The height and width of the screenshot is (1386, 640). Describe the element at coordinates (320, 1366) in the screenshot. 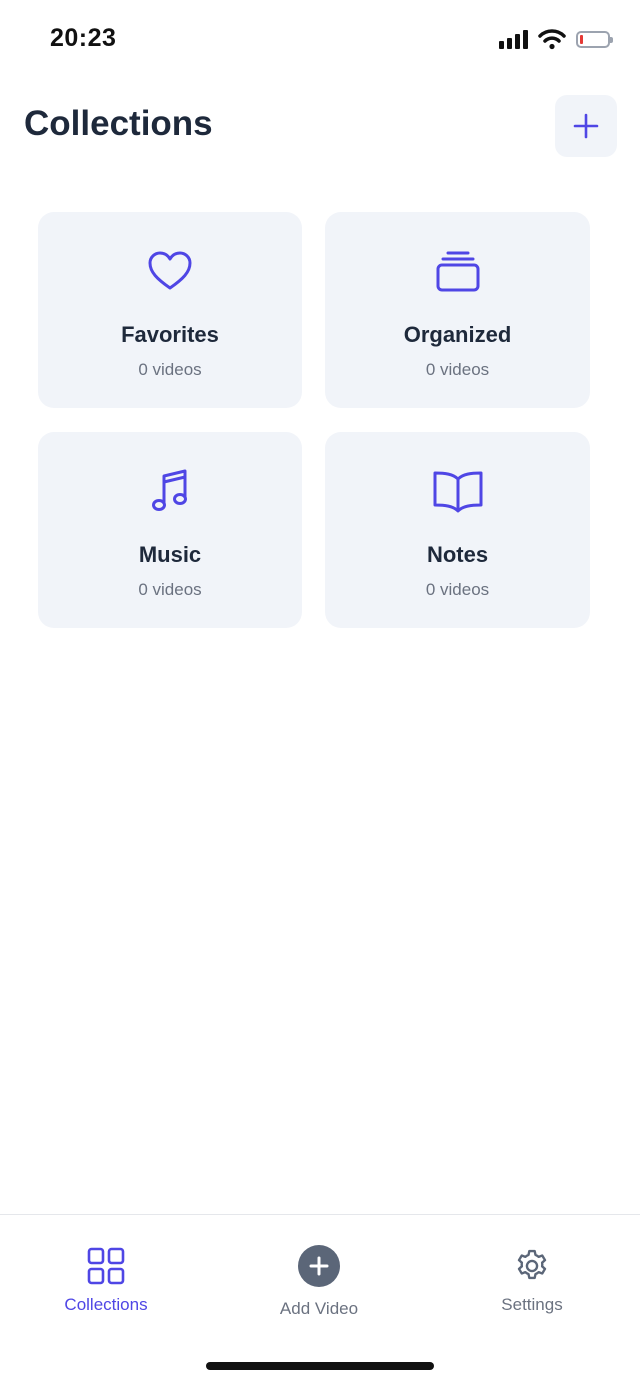

I see `home-indicator` at that location.